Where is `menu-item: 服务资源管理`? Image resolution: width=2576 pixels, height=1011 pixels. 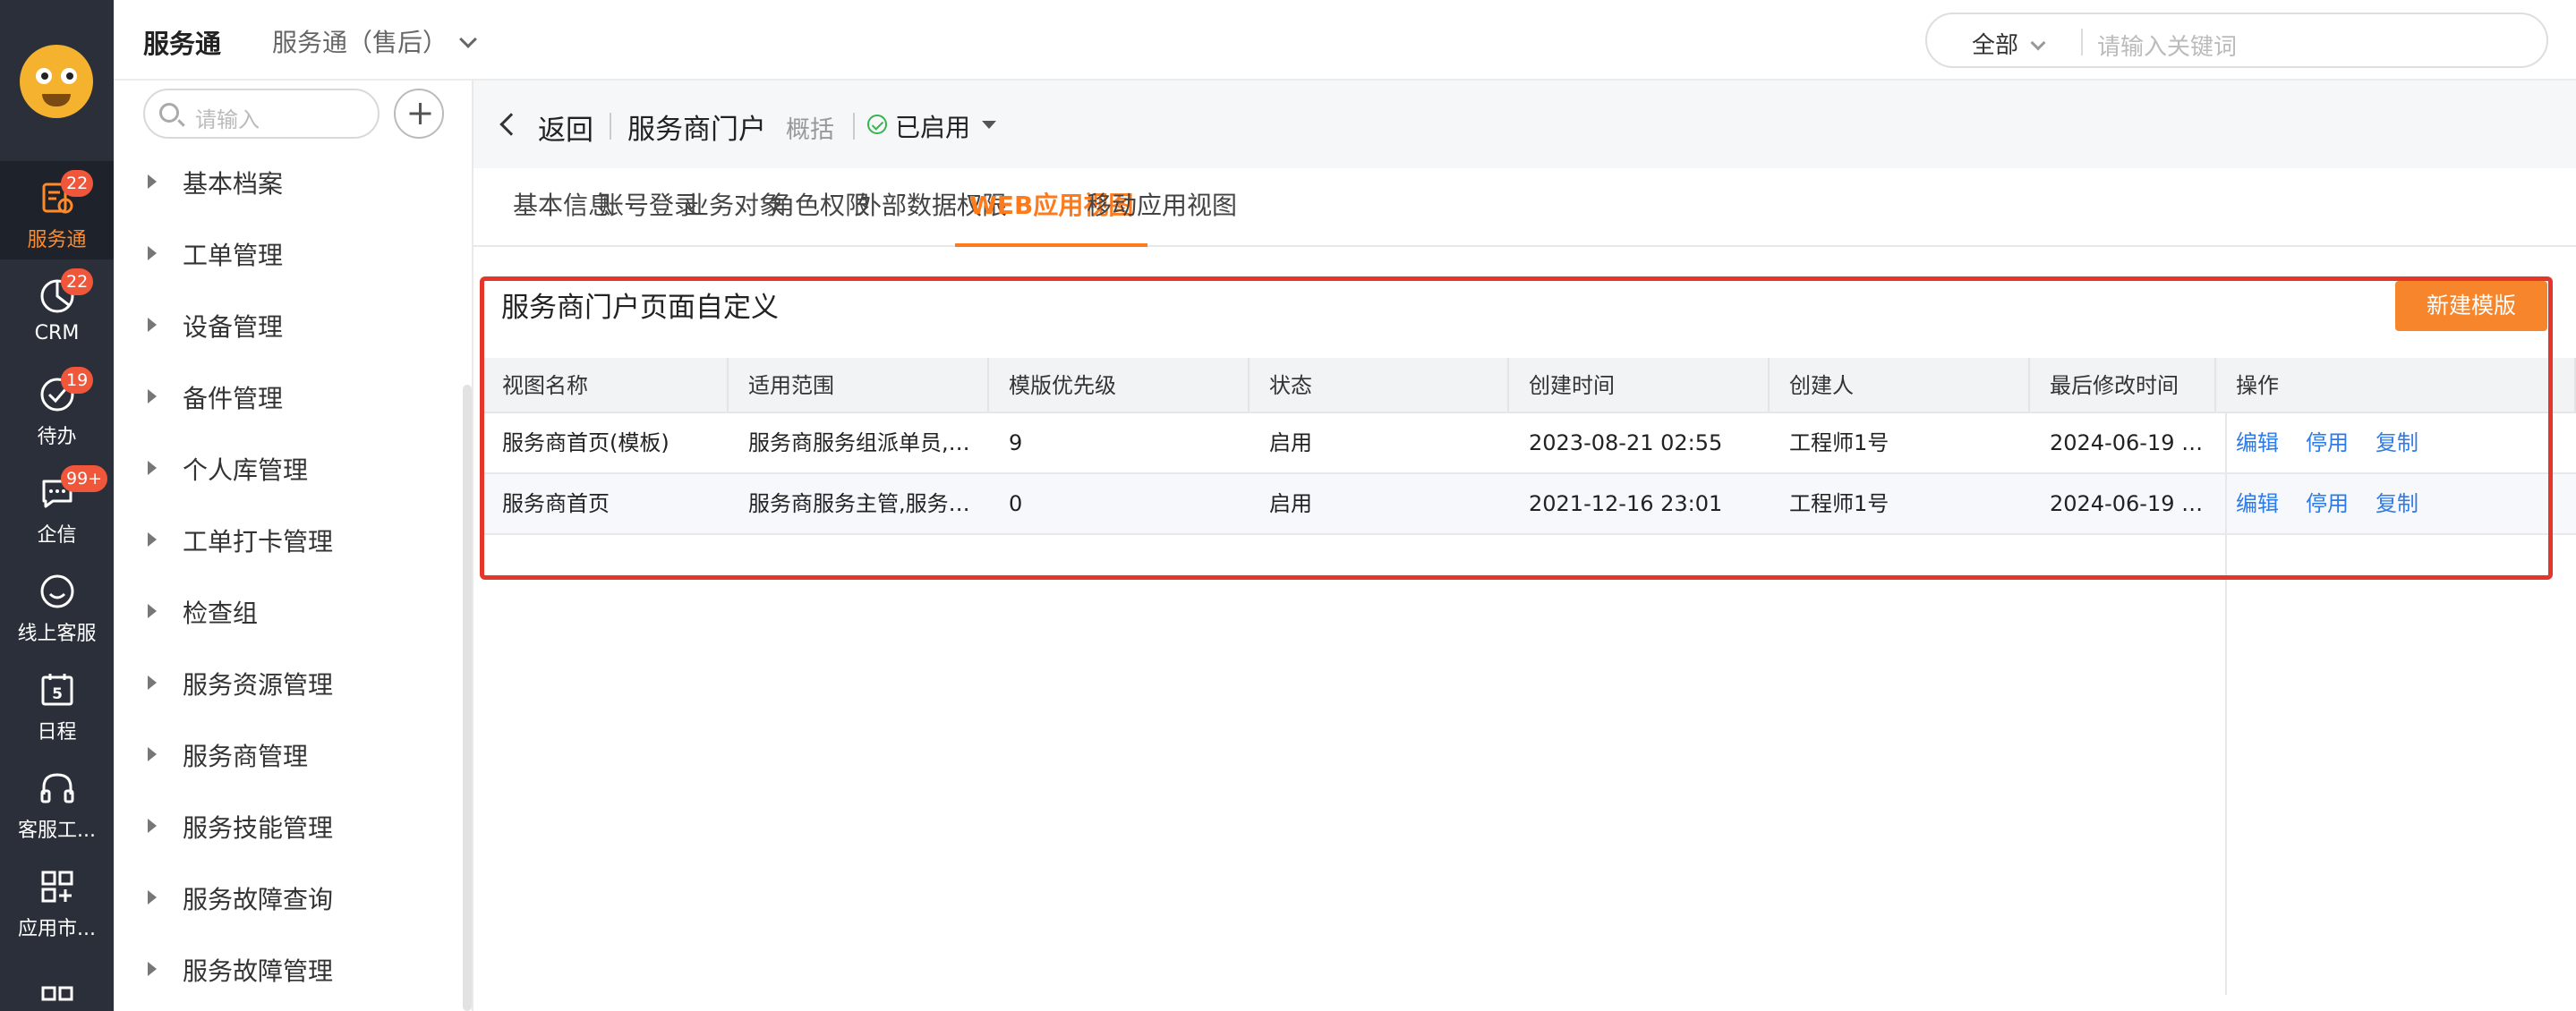
menu-item: 服务资源管理 is located at coordinates (288, 682).